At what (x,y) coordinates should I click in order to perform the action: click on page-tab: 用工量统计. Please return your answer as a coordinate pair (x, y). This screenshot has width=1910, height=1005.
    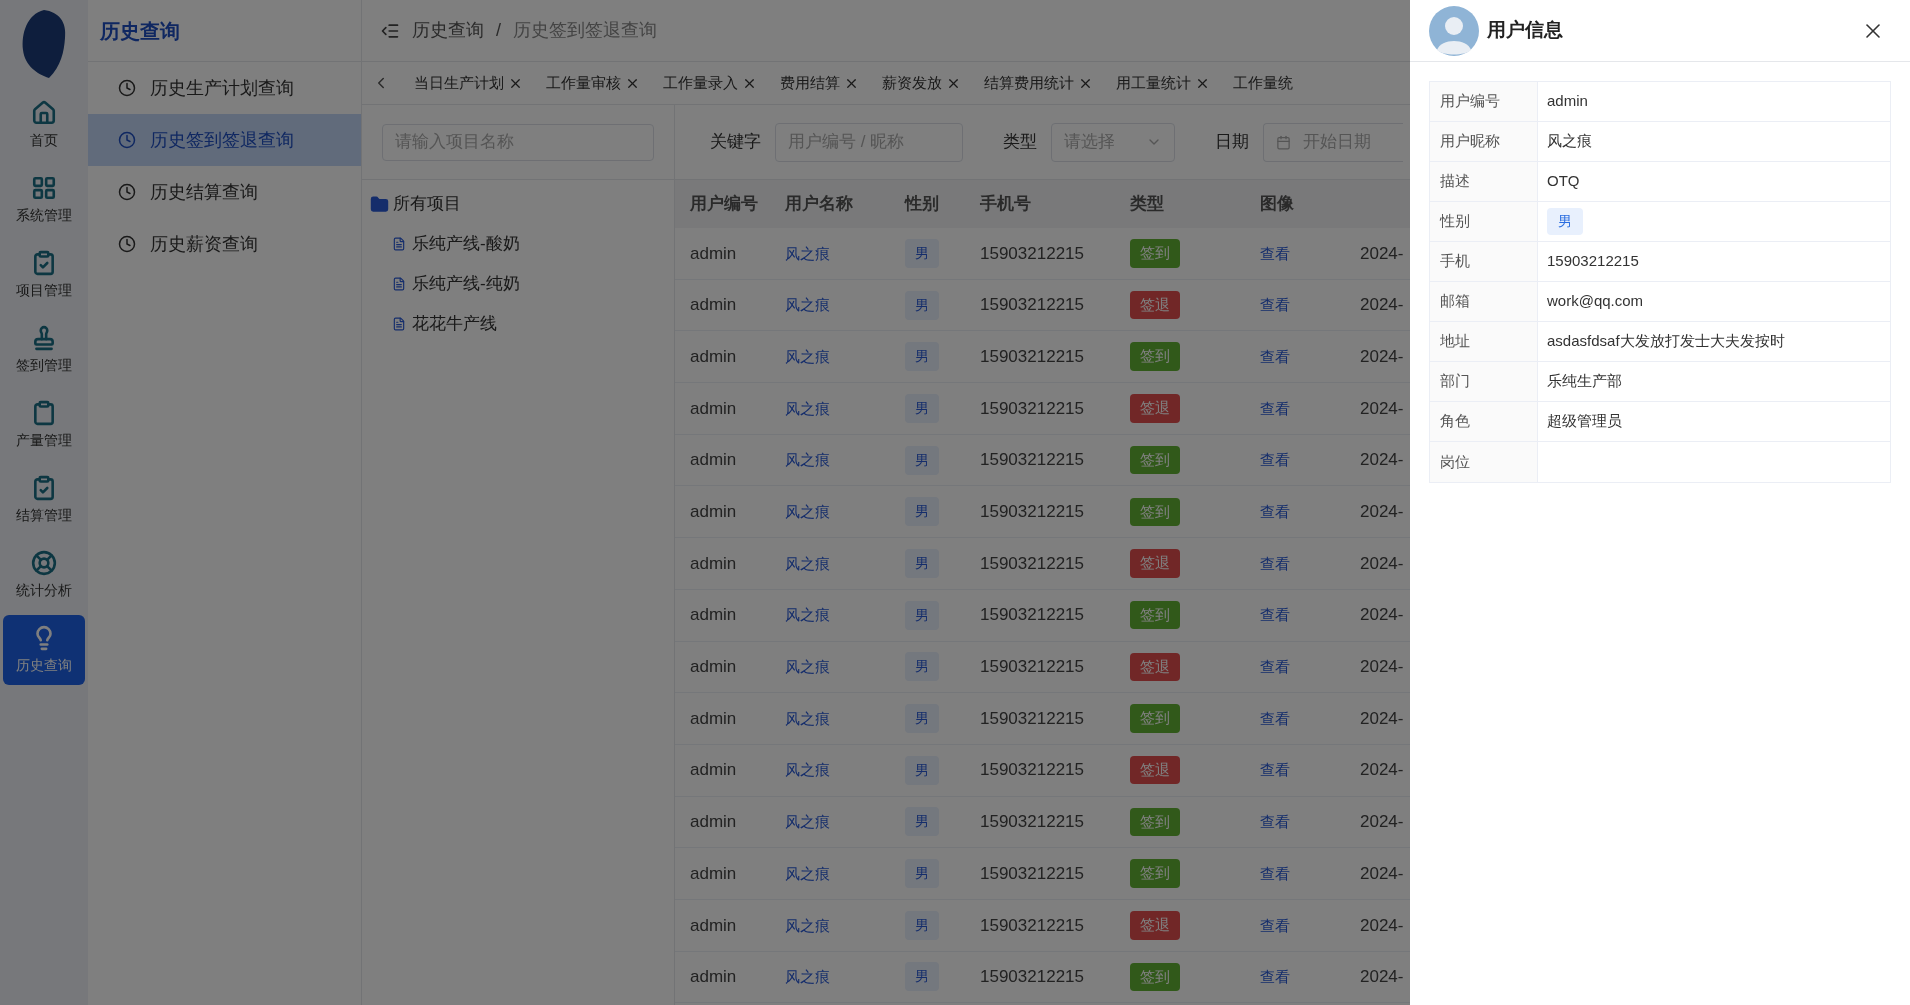
    Looking at the image, I should click on (1163, 83).